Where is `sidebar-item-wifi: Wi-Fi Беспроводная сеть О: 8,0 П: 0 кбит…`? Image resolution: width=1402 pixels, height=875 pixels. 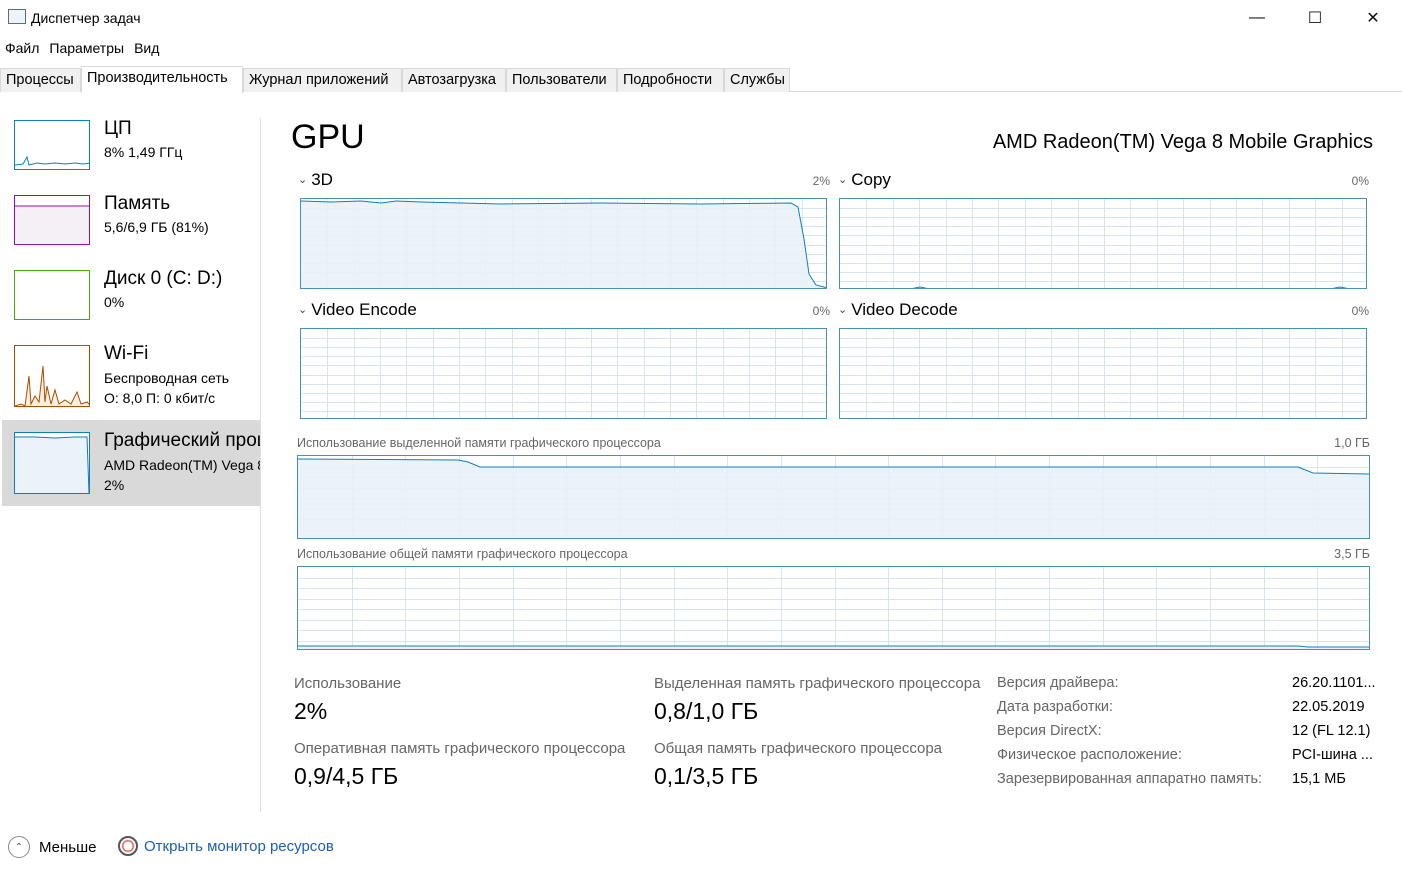 sidebar-item-wifi: Wi-Fi Беспроводная сеть О: 8,0 П: 0 кбит… is located at coordinates (131, 376).